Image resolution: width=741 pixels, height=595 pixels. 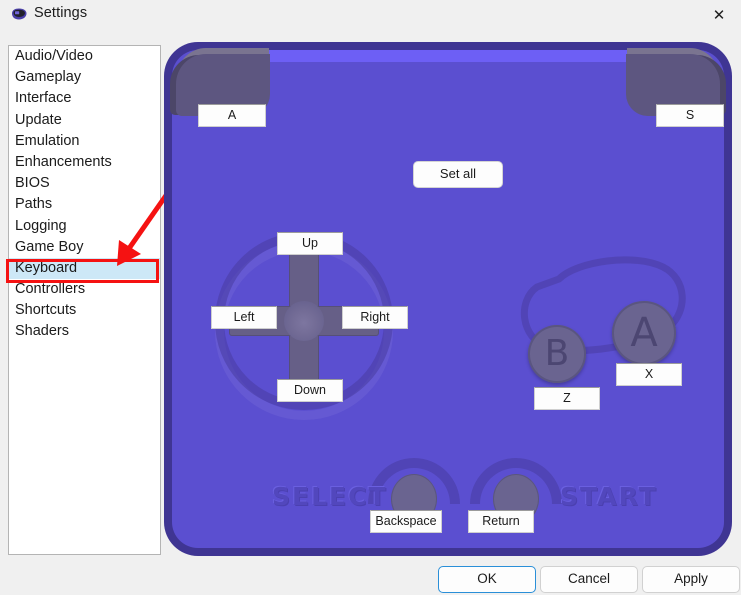 I want to click on keyfield-dpad-up: Up, so click(x=310, y=243).